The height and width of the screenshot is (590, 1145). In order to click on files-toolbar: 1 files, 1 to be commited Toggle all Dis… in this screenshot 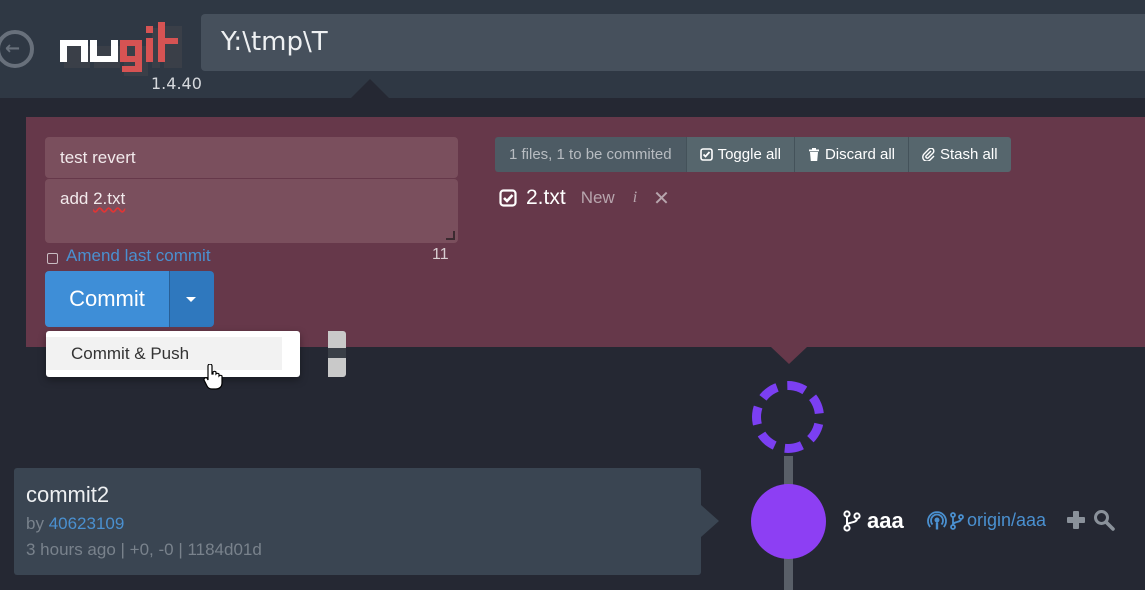, I will do `click(753, 154)`.